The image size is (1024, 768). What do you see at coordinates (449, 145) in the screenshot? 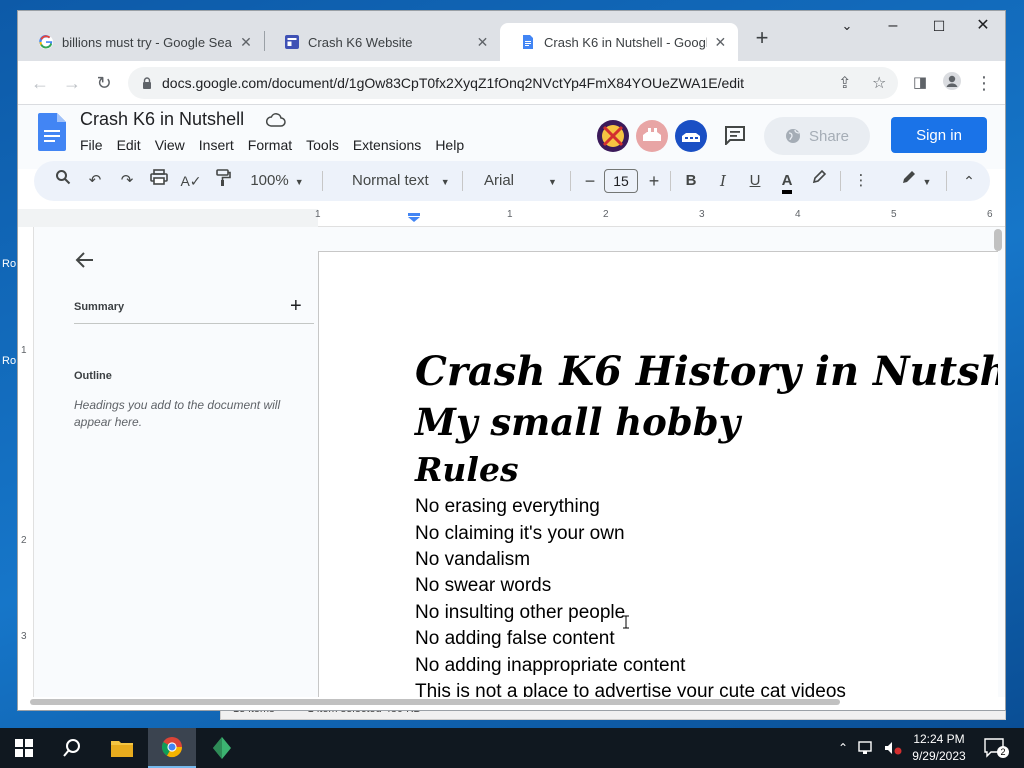
I see `menu-help: Help` at bounding box center [449, 145].